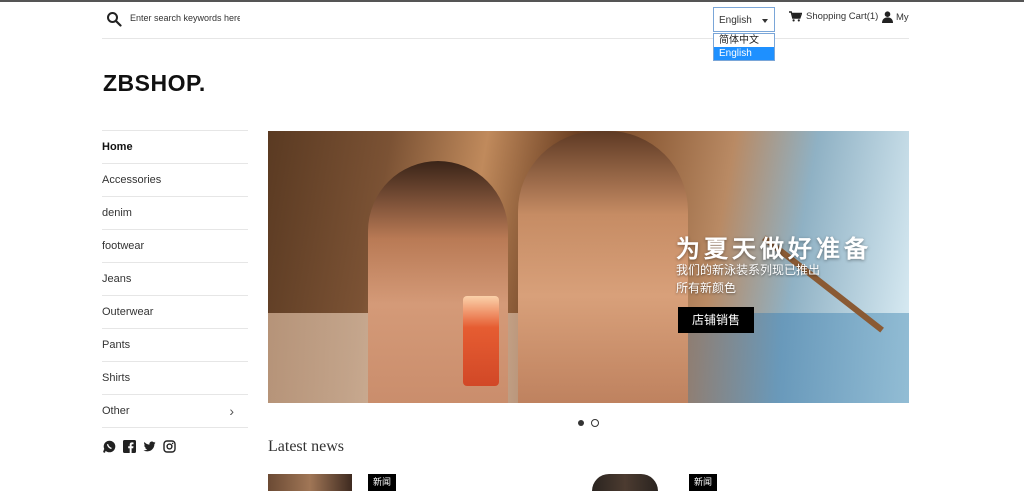 The width and height of the screenshot is (1024, 491). What do you see at coordinates (716, 320) in the screenshot?
I see `hero-shop-button: 店铺销售` at bounding box center [716, 320].